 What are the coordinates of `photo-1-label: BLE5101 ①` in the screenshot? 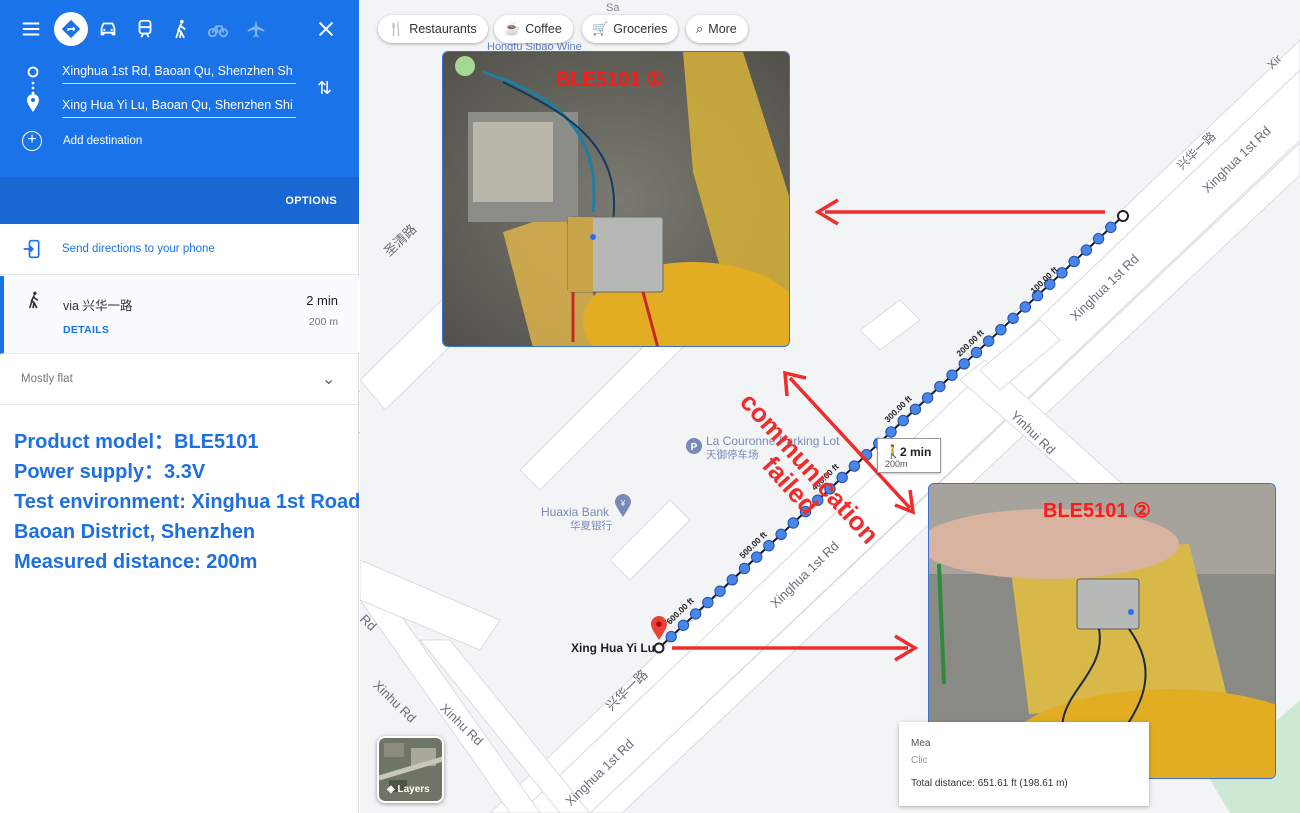 It's located at (610, 80).